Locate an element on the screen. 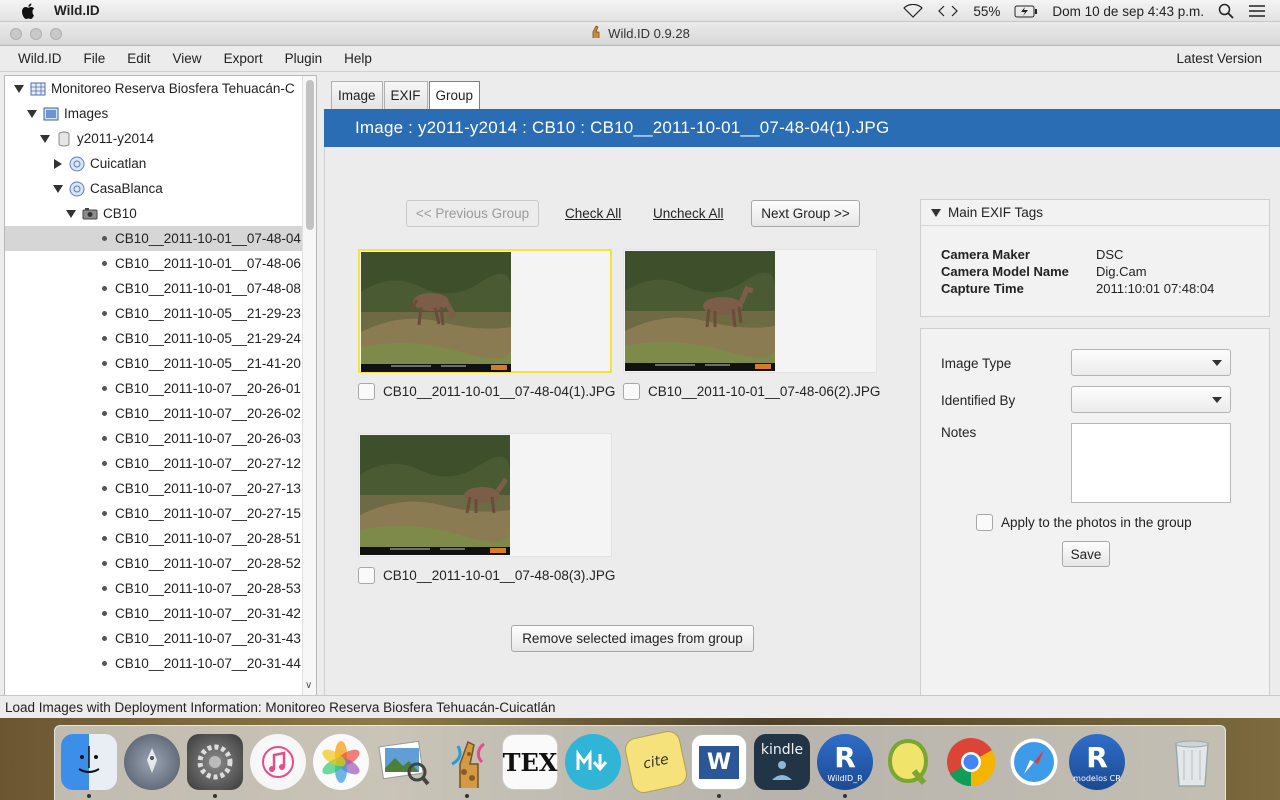  zoom-window-button is located at coordinates (56, 34).